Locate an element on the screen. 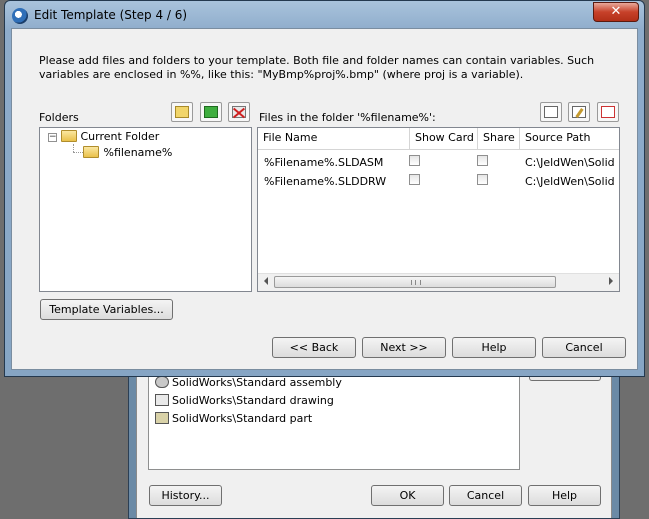 The width and height of the screenshot is (649, 519). close-icon: ✕ is located at coordinates (616, 11).